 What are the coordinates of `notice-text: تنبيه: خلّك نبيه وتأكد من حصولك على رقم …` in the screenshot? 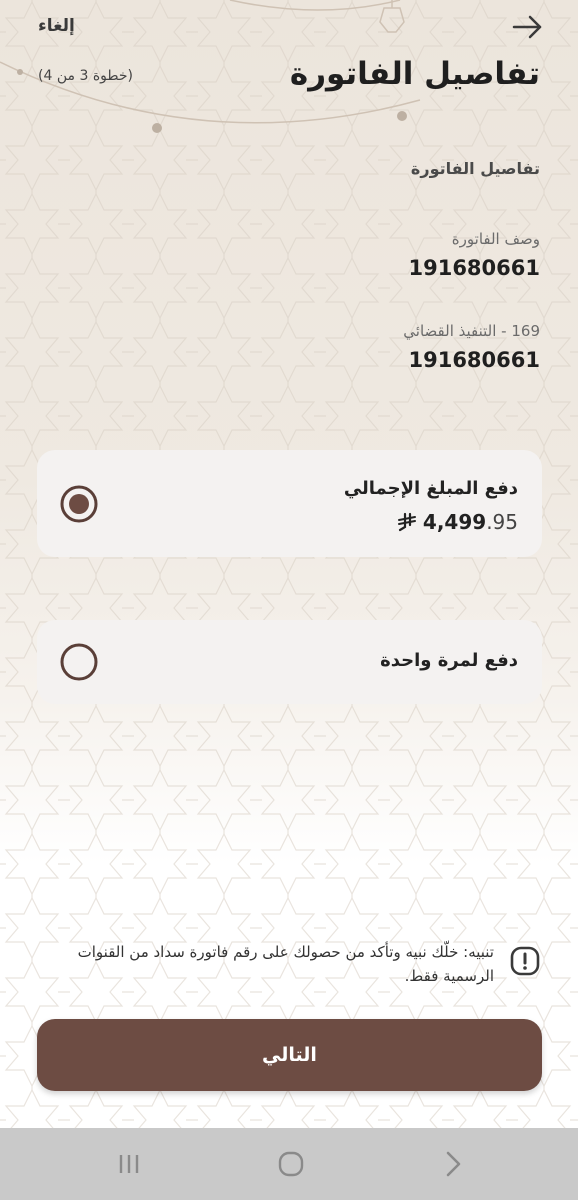 It's located at (285, 964).